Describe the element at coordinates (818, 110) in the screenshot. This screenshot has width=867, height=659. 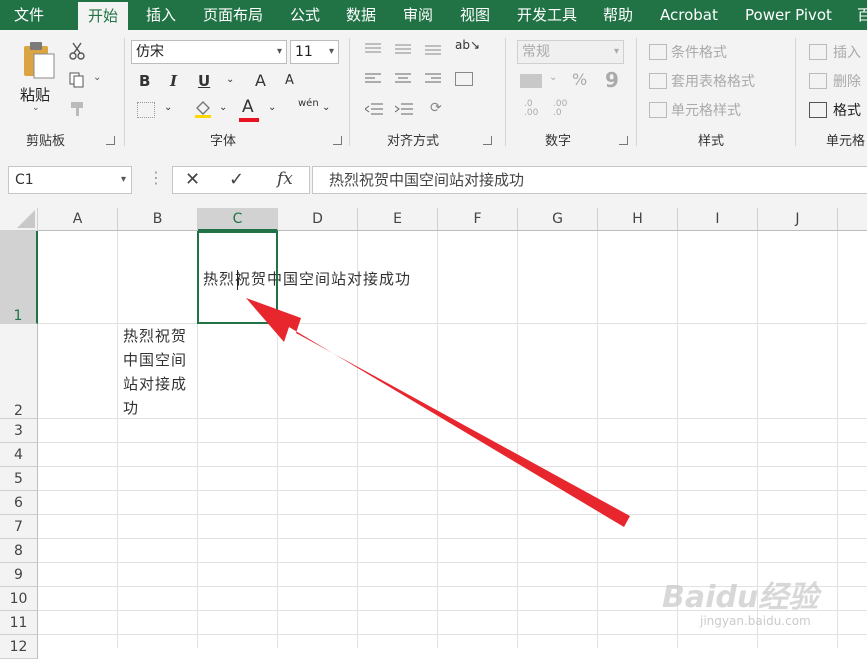
I see `format-icon` at that location.